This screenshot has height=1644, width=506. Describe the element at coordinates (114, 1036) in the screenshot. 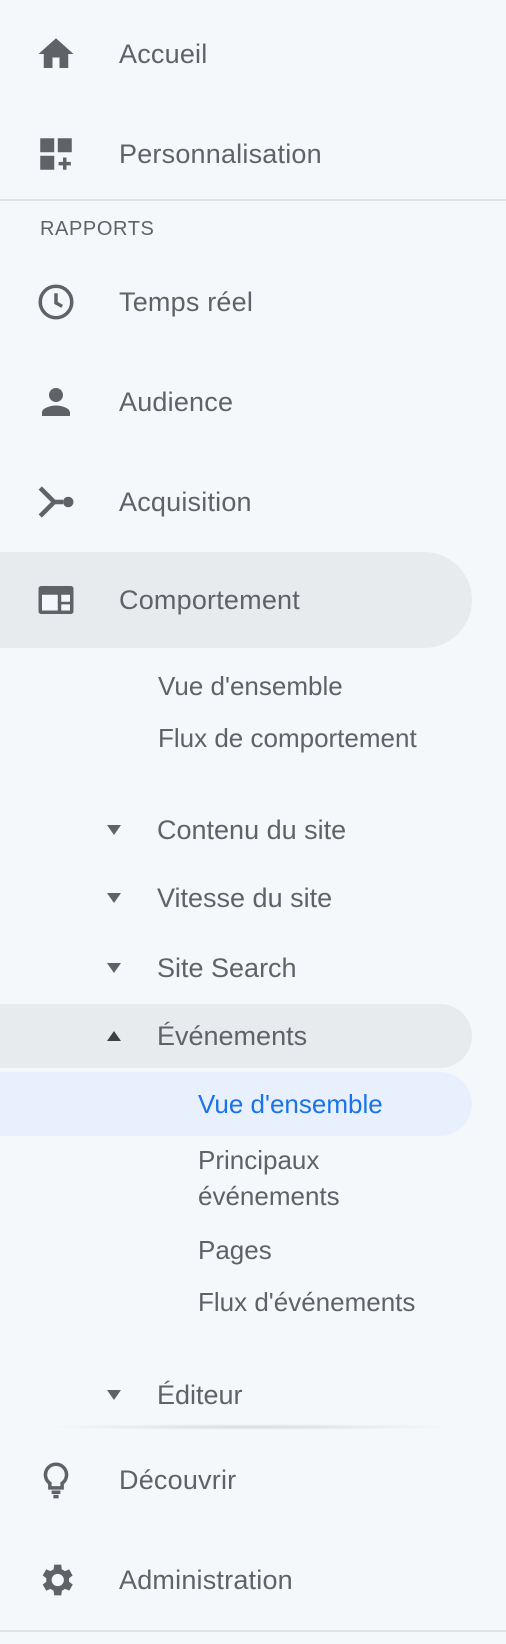

I see `triangle-up-icon` at that location.